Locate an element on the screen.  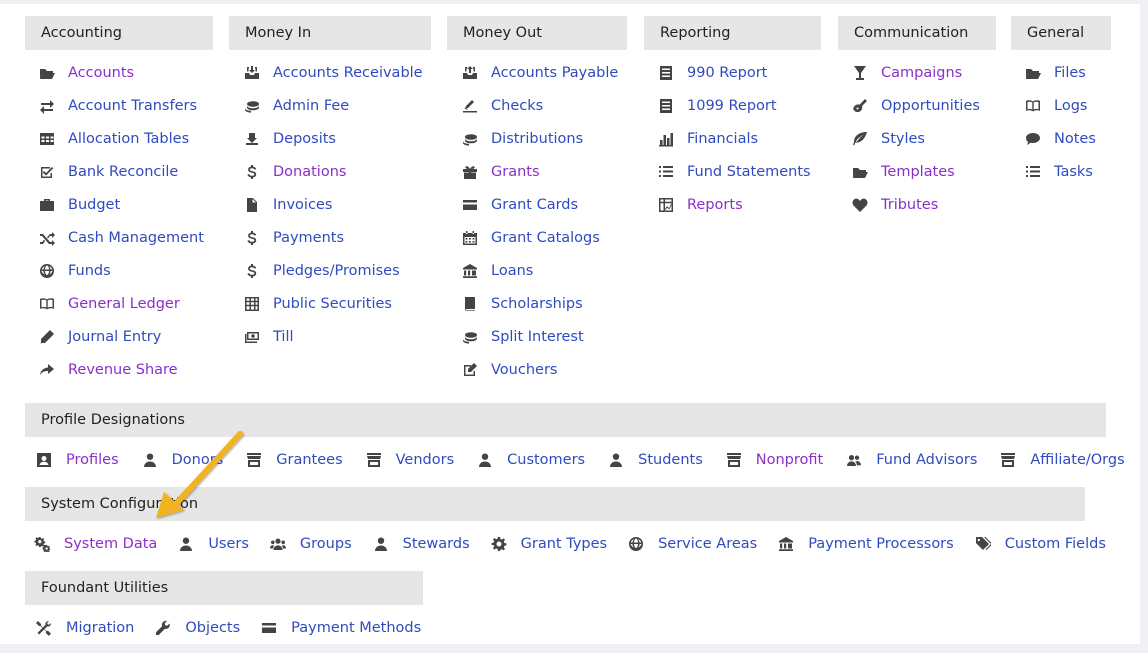
menu-item-tasks: Tasks is located at coordinates (1060, 171).